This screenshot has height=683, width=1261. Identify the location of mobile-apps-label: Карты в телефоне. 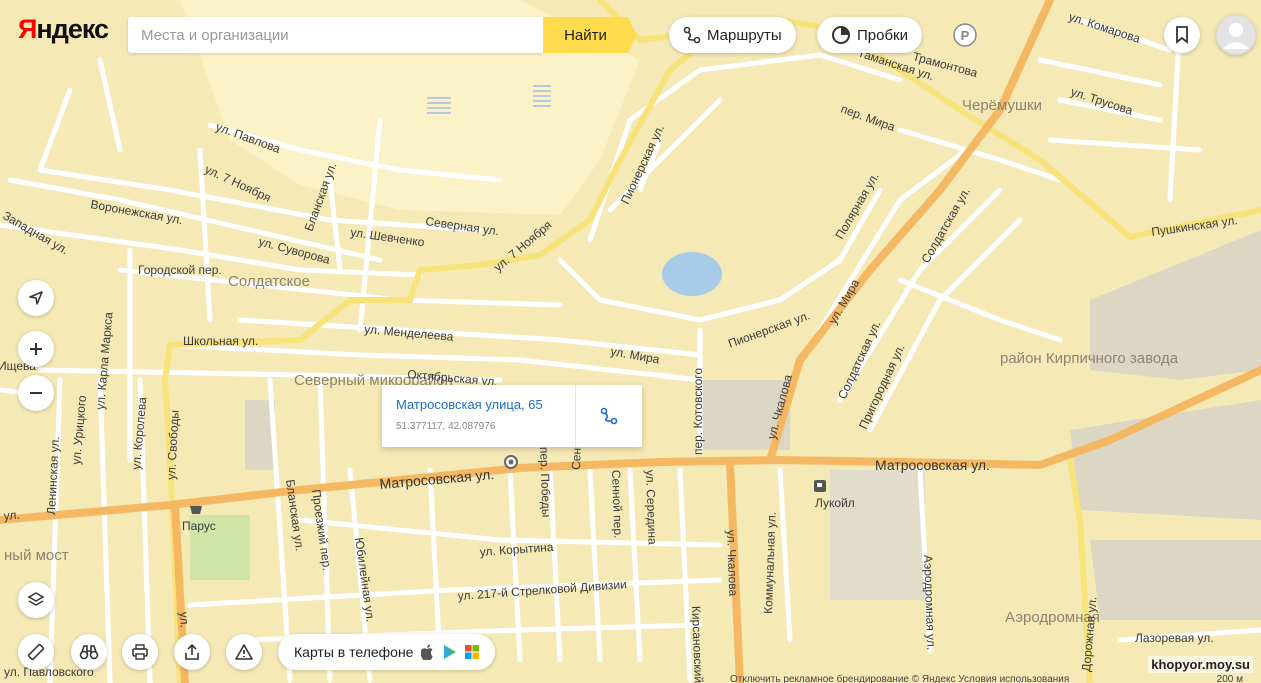
(354, 652).